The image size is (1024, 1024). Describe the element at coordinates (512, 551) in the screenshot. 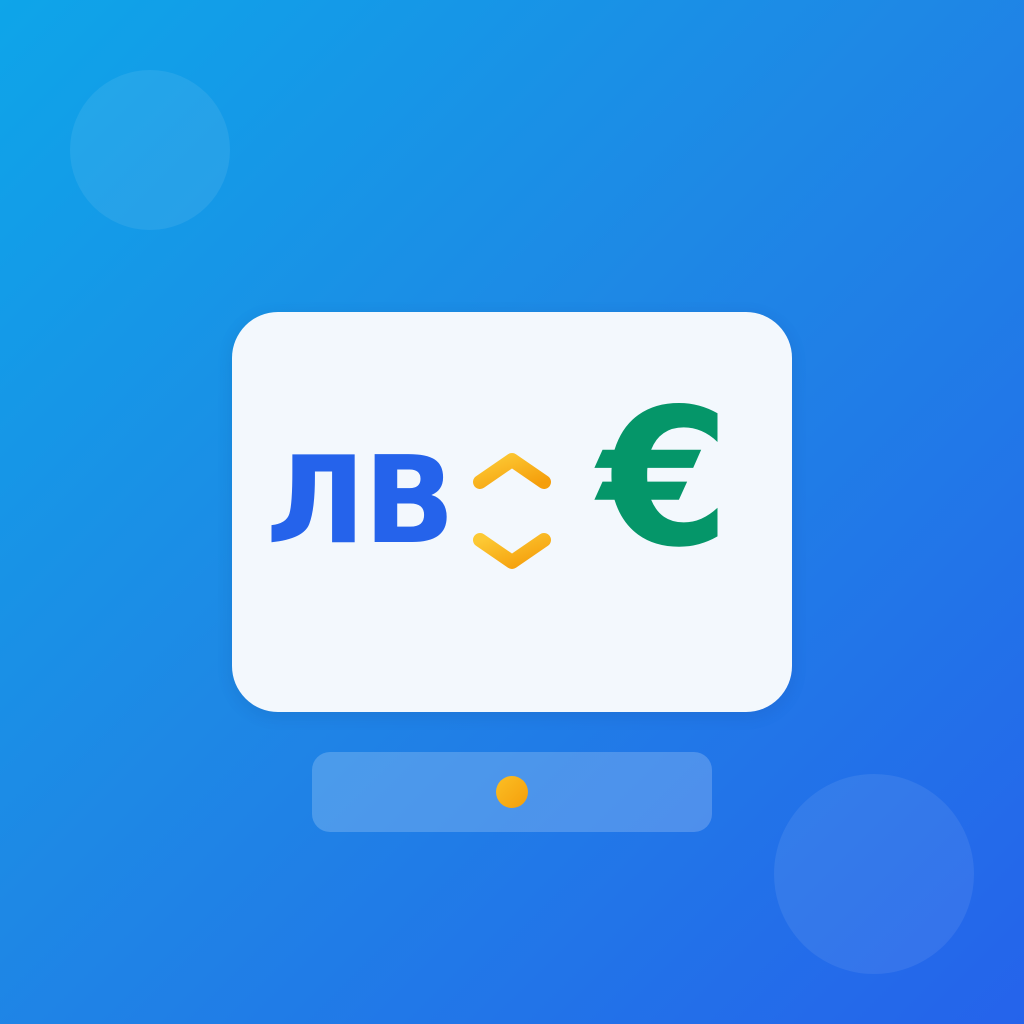

I see `chevron-down-icon` at that location.